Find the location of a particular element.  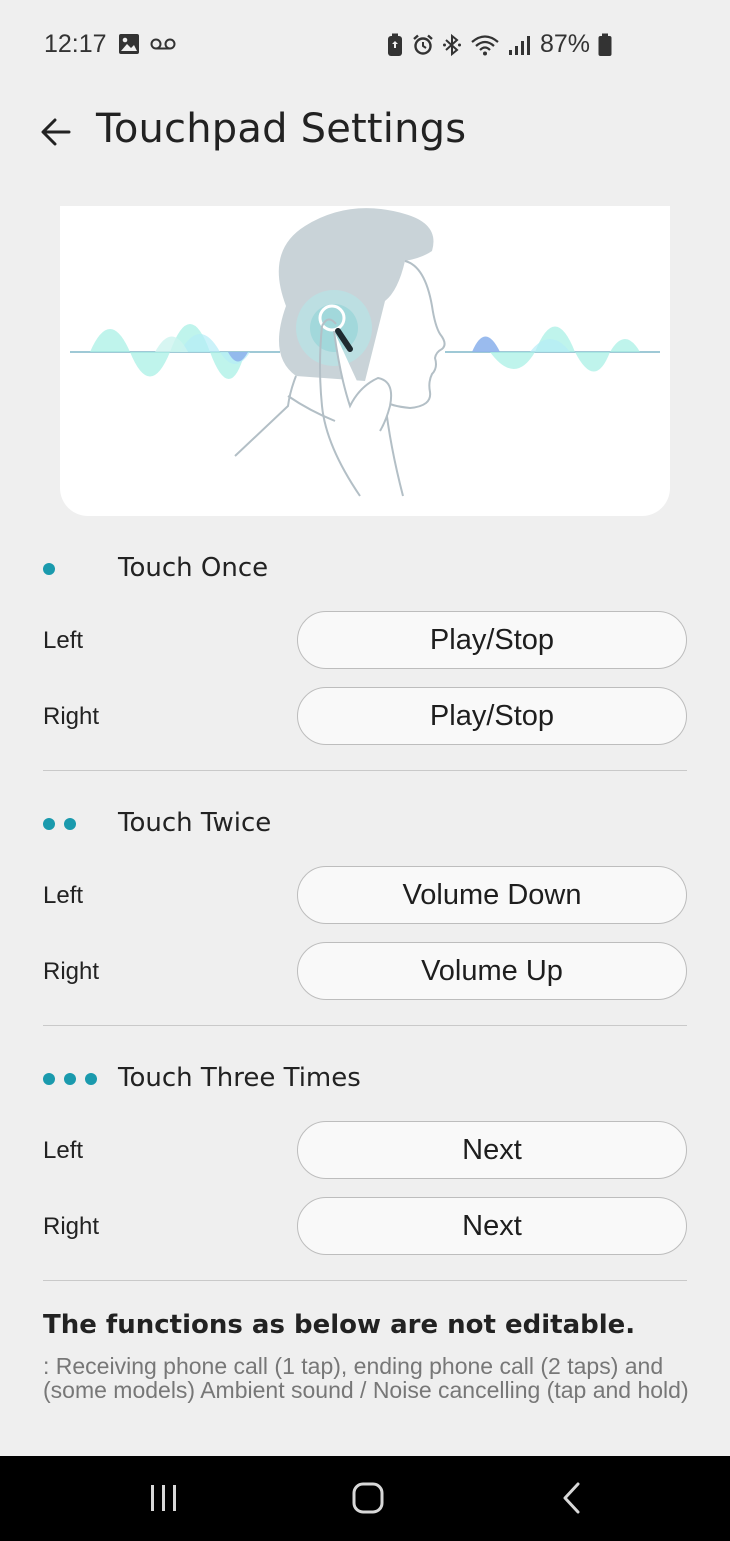

recent-apps-button is located at coordinates (164, 1498).